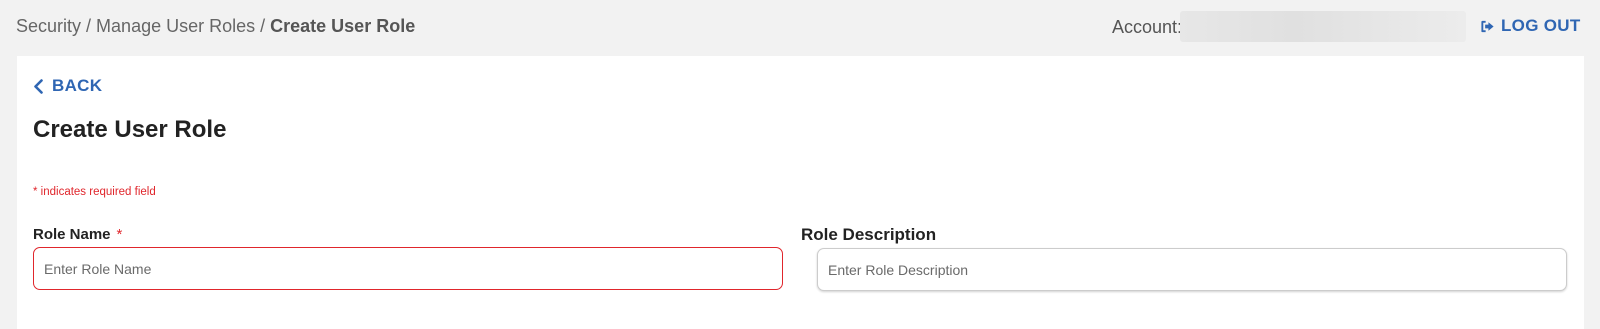  I want to click on breadcrumb-current: Create User Role, so click(343, 26).